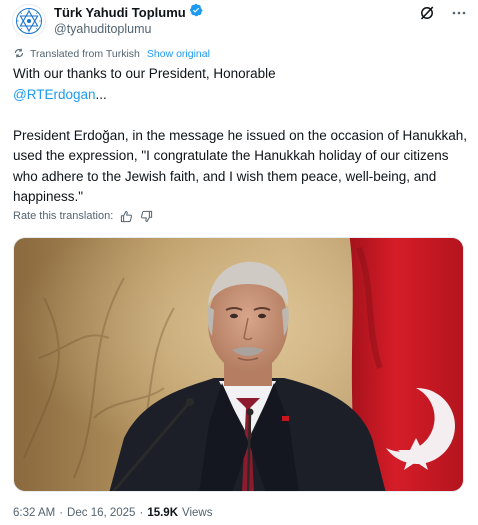  What do you see at coordinates (196, 12) in the screenshot?
I see `verified-badge-icon` at bounding box center [196, 12].